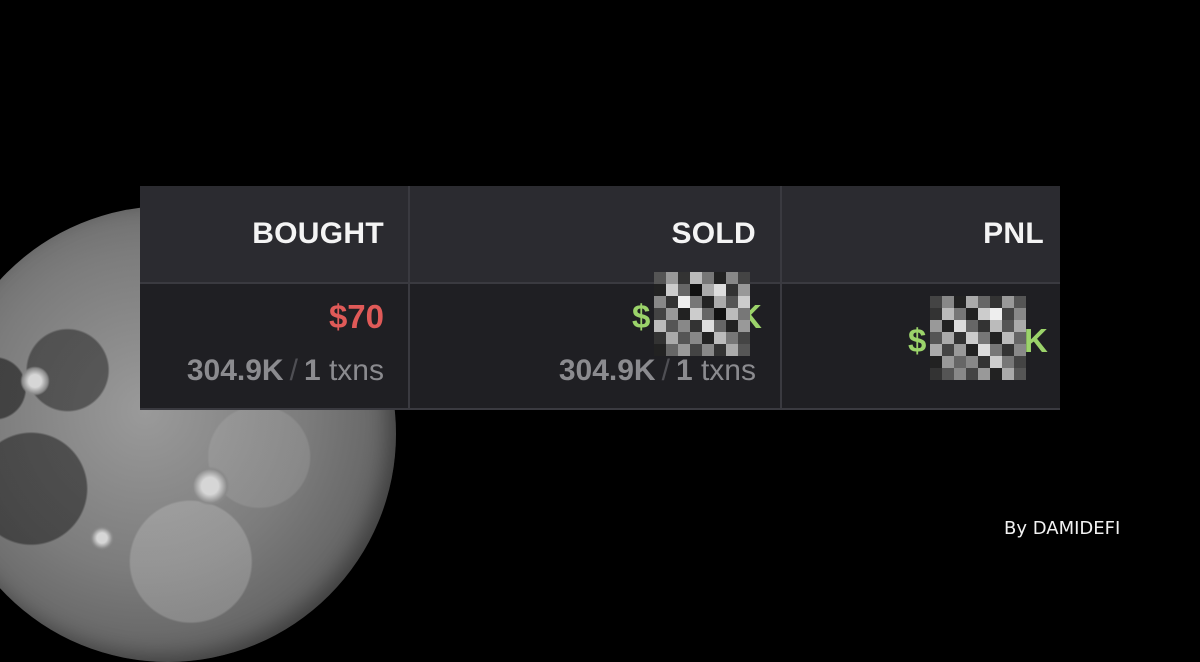 This screenshot has height=662, width=1200. What do you see at coordinates (607, 370) in the screenshot?
I see `sold-amount: 304.9K` at bounding box center [607, 370].